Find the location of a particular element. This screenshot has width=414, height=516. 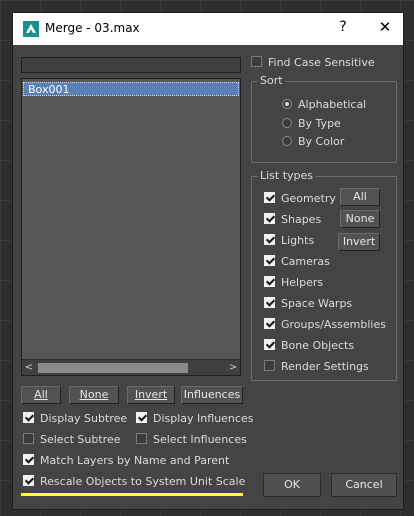

horizontal-scrollbar: < > is located at coordinates (131, 367).